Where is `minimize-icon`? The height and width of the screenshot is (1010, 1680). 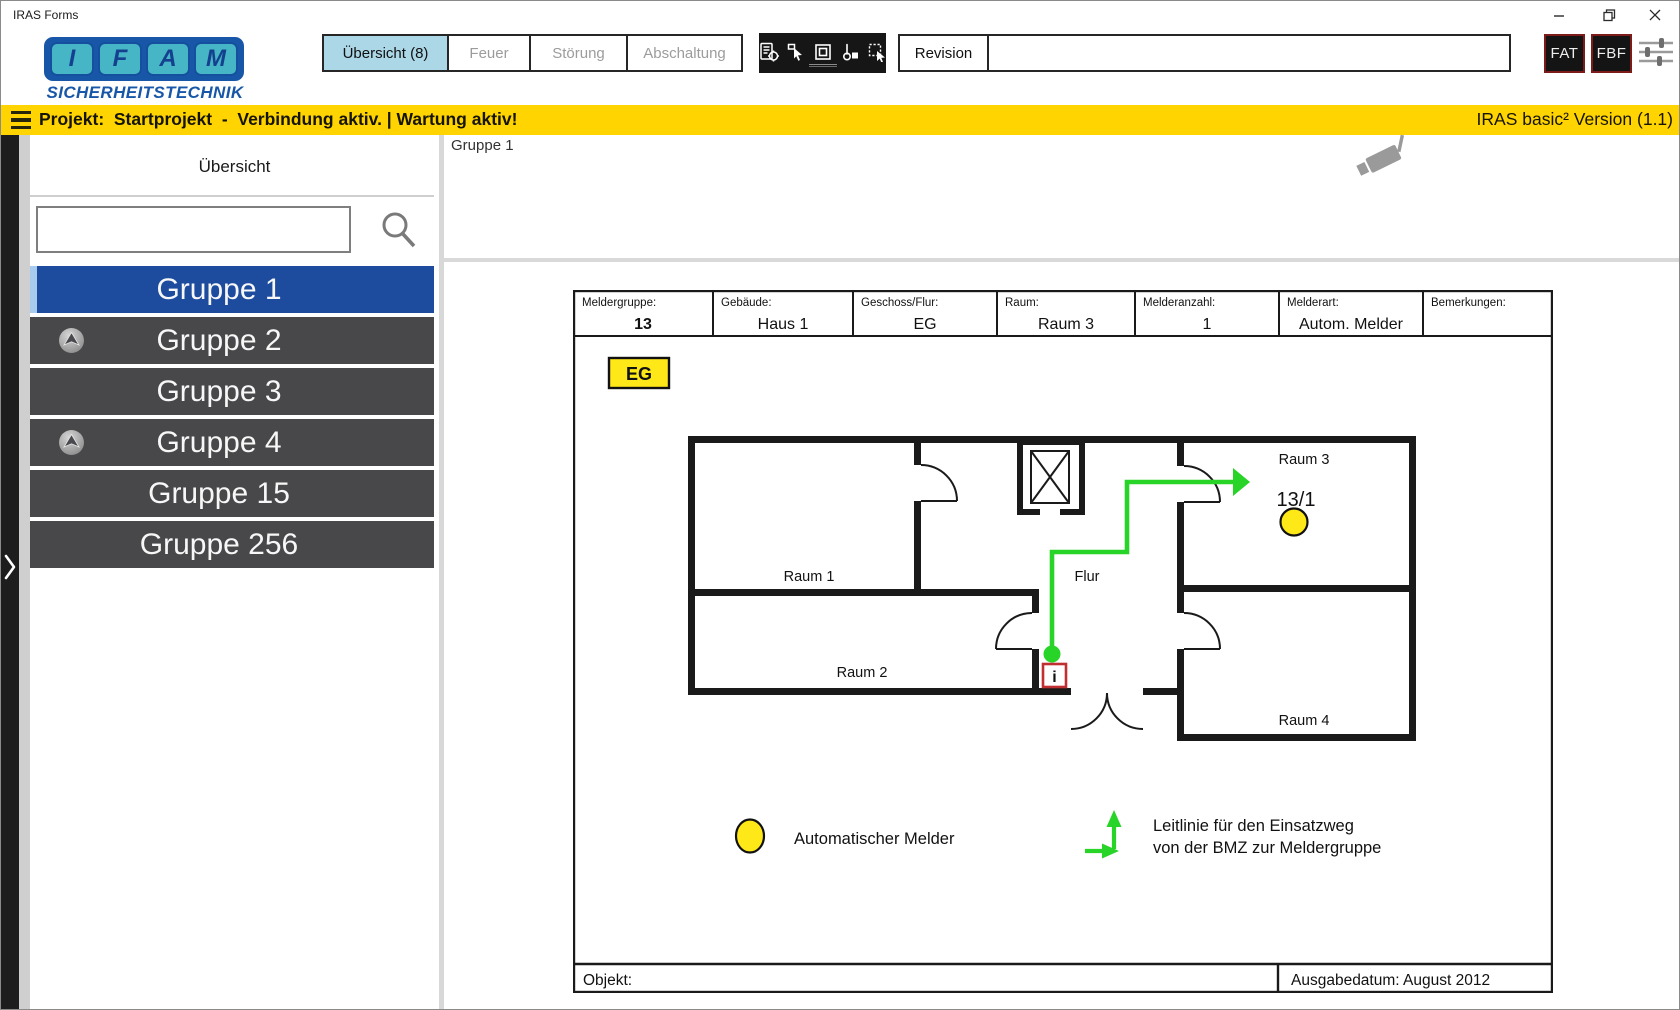
minimize-icon is located at coordinates (1559, 16).